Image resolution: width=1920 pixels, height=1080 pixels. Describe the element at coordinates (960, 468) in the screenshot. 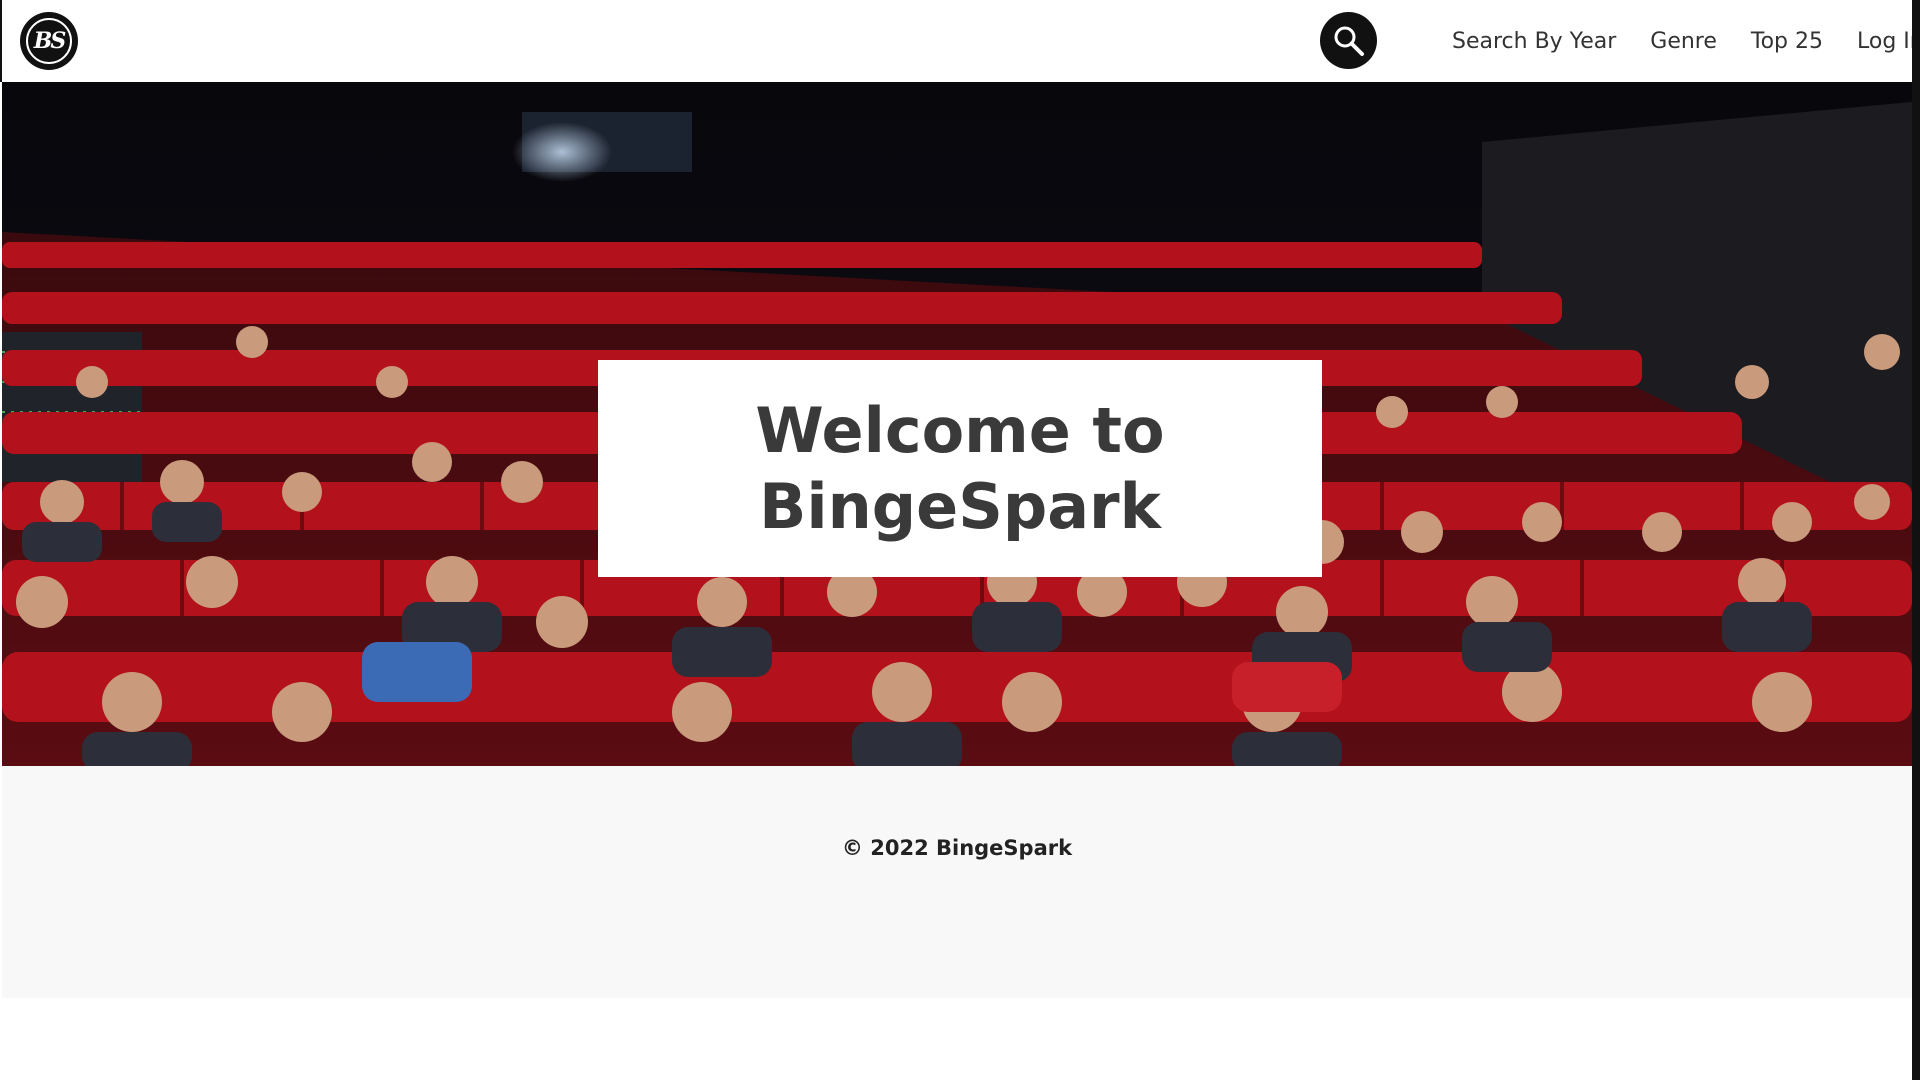

I see `welcome-card: Welcome to BingeSpark` at that location.